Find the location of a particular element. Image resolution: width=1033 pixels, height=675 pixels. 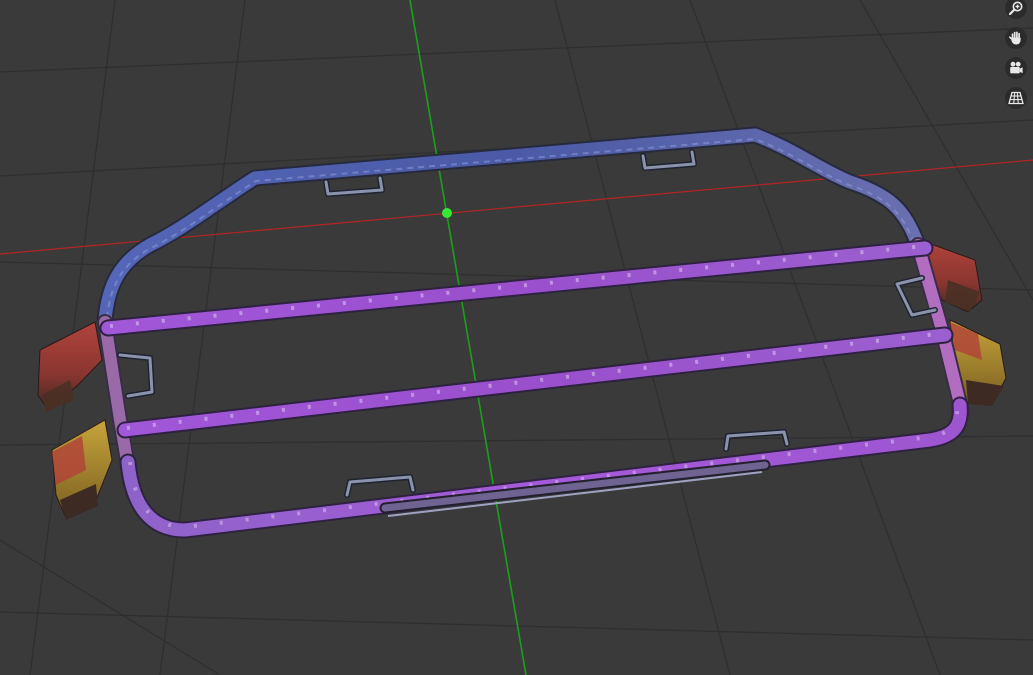

left-upper-bracket is located at coordinates (70, 366).